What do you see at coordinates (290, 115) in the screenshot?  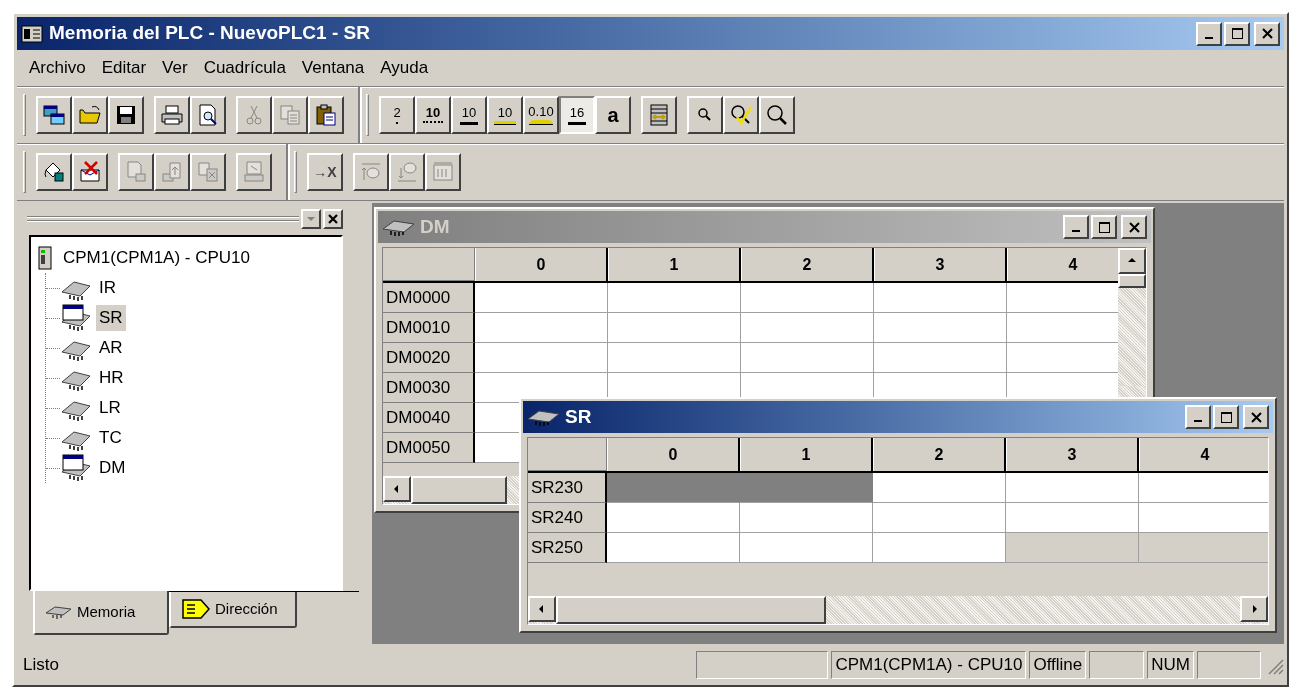 I see `copy-icon` at bounding box center [290, 115].